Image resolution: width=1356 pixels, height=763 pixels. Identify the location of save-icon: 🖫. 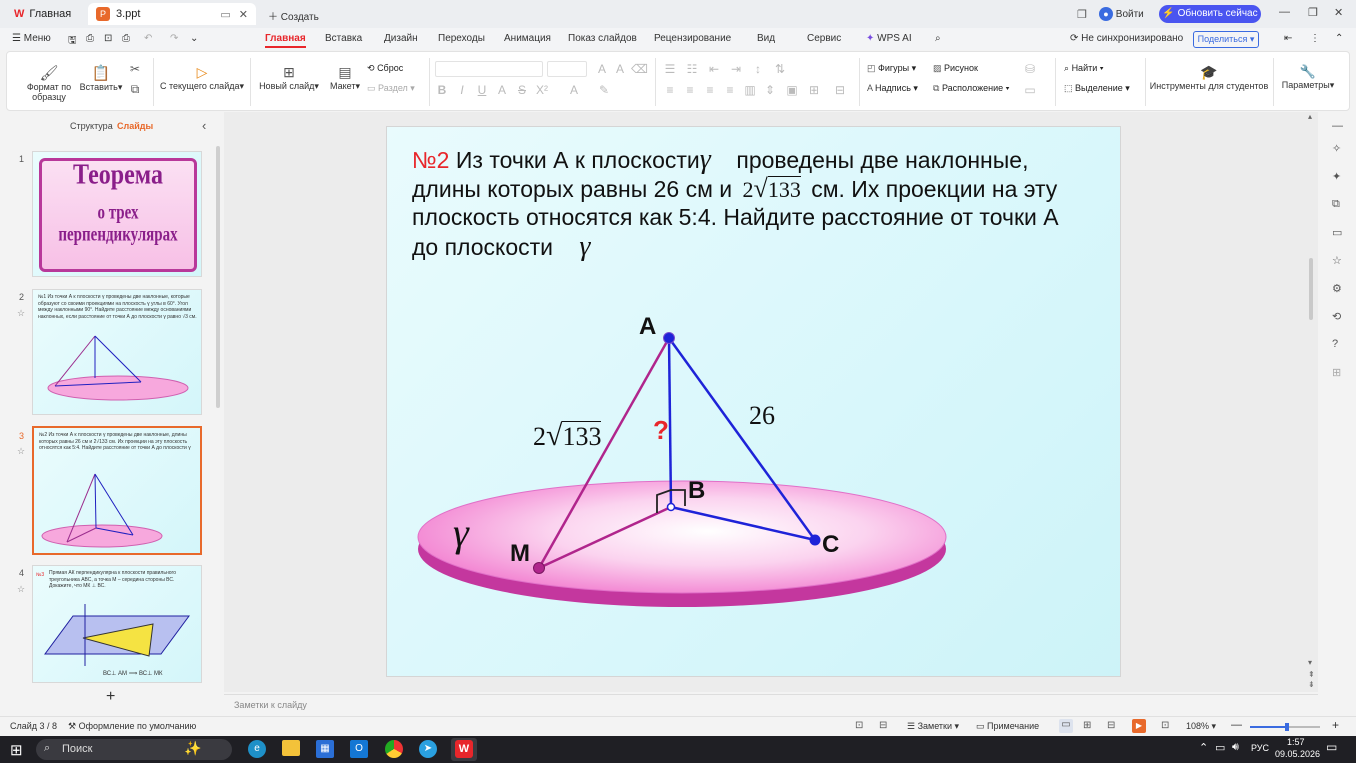
(72, 41).